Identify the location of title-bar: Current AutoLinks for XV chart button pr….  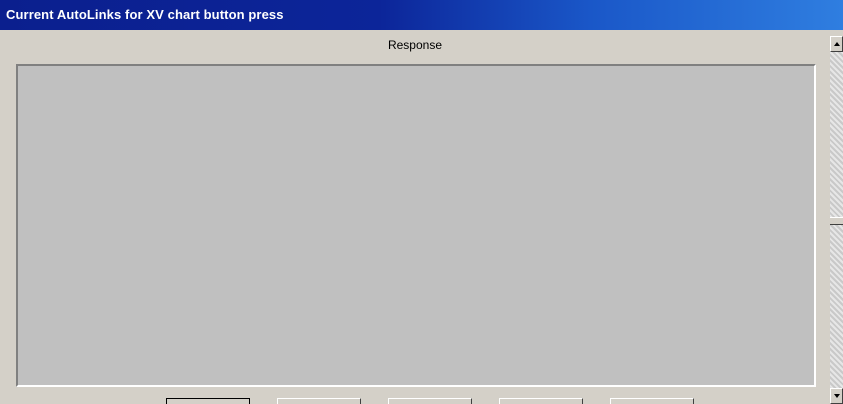
(421, 15).